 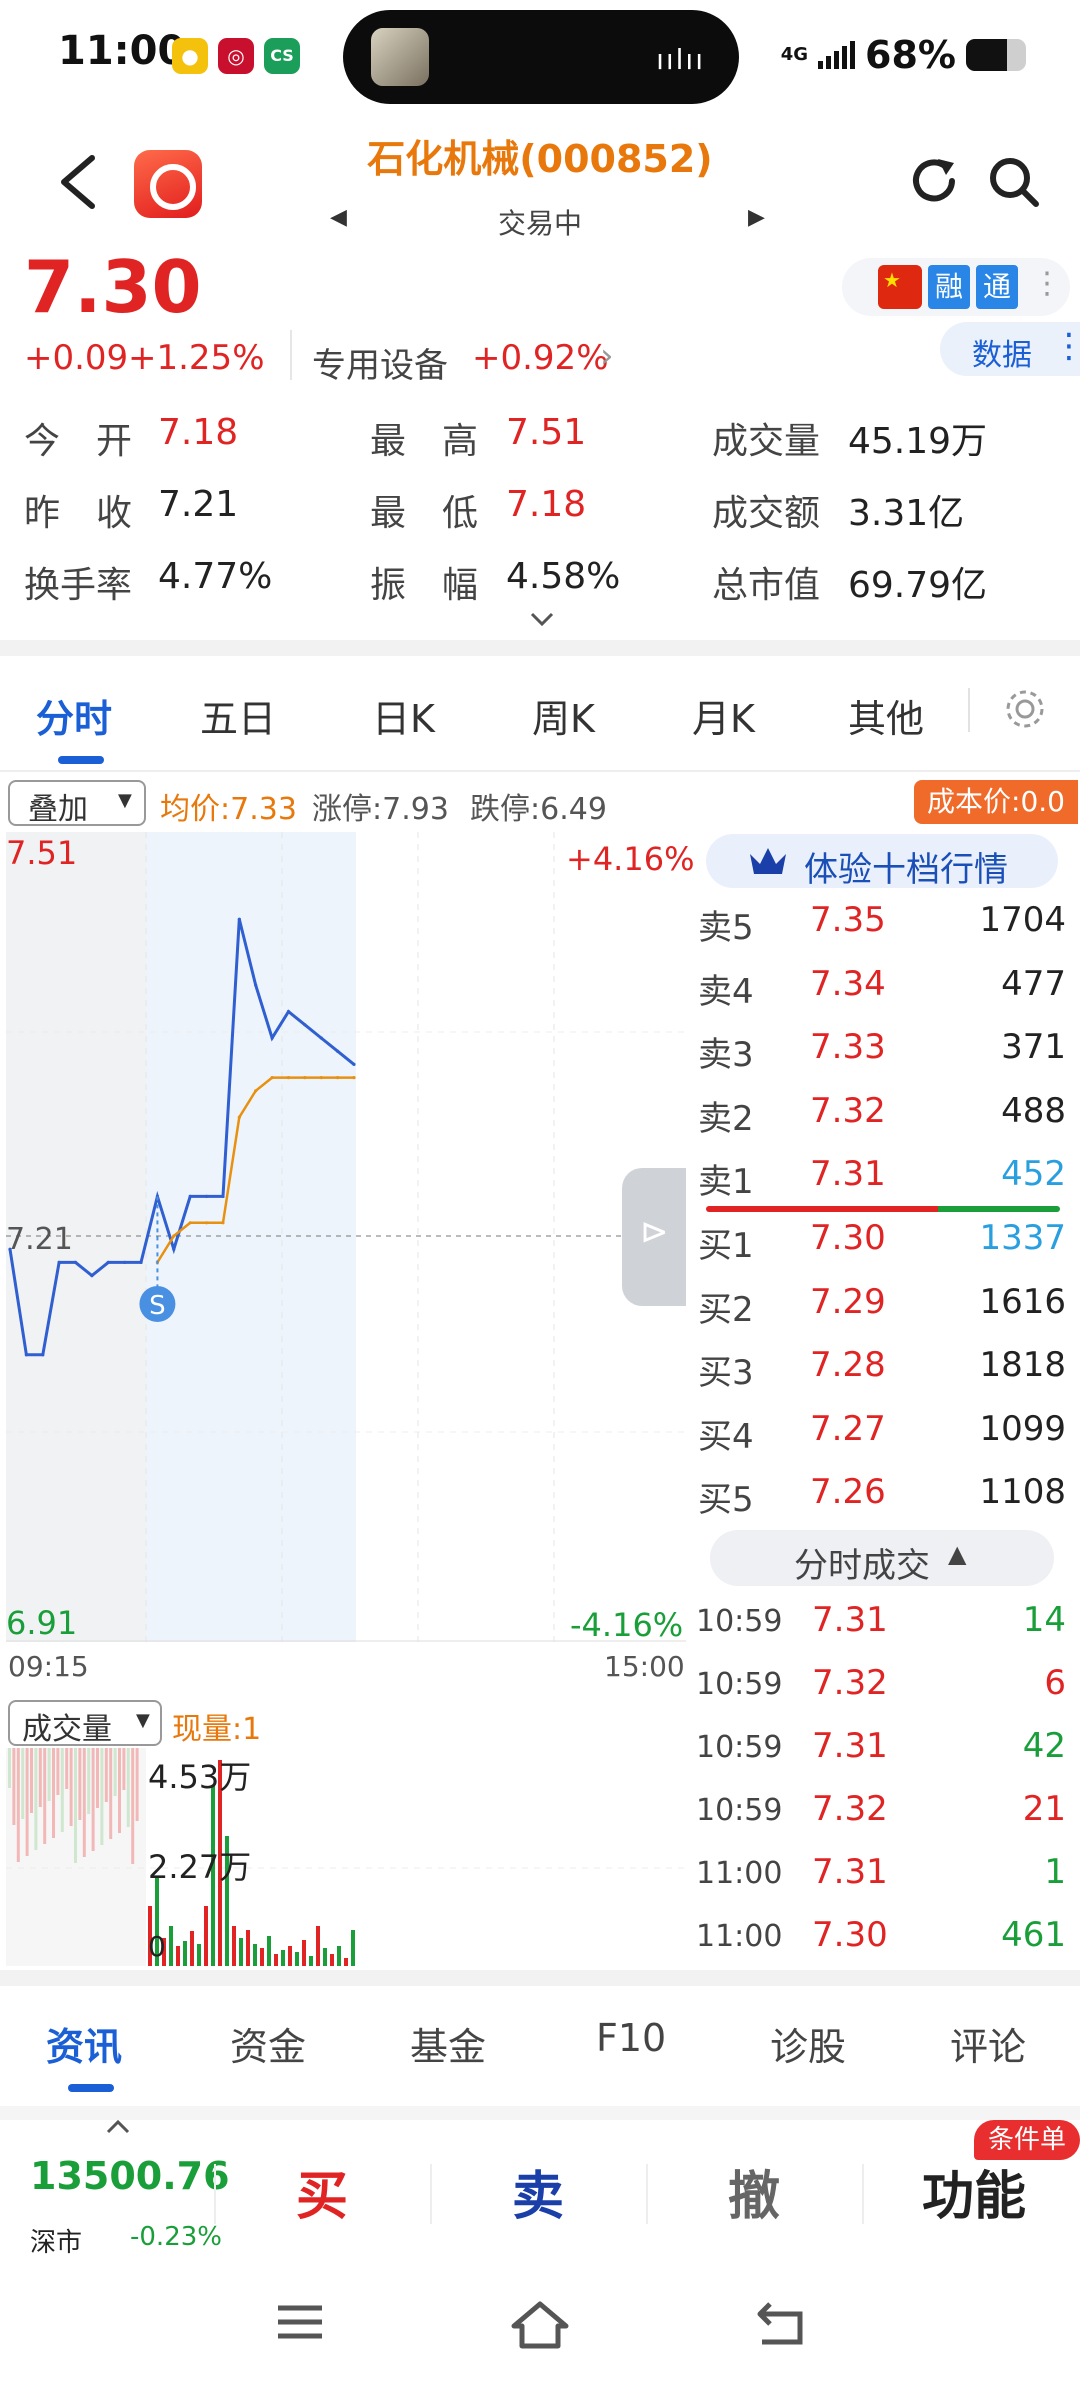 I want to click on bid-price: 7.29, so click(x=848, y=1301).